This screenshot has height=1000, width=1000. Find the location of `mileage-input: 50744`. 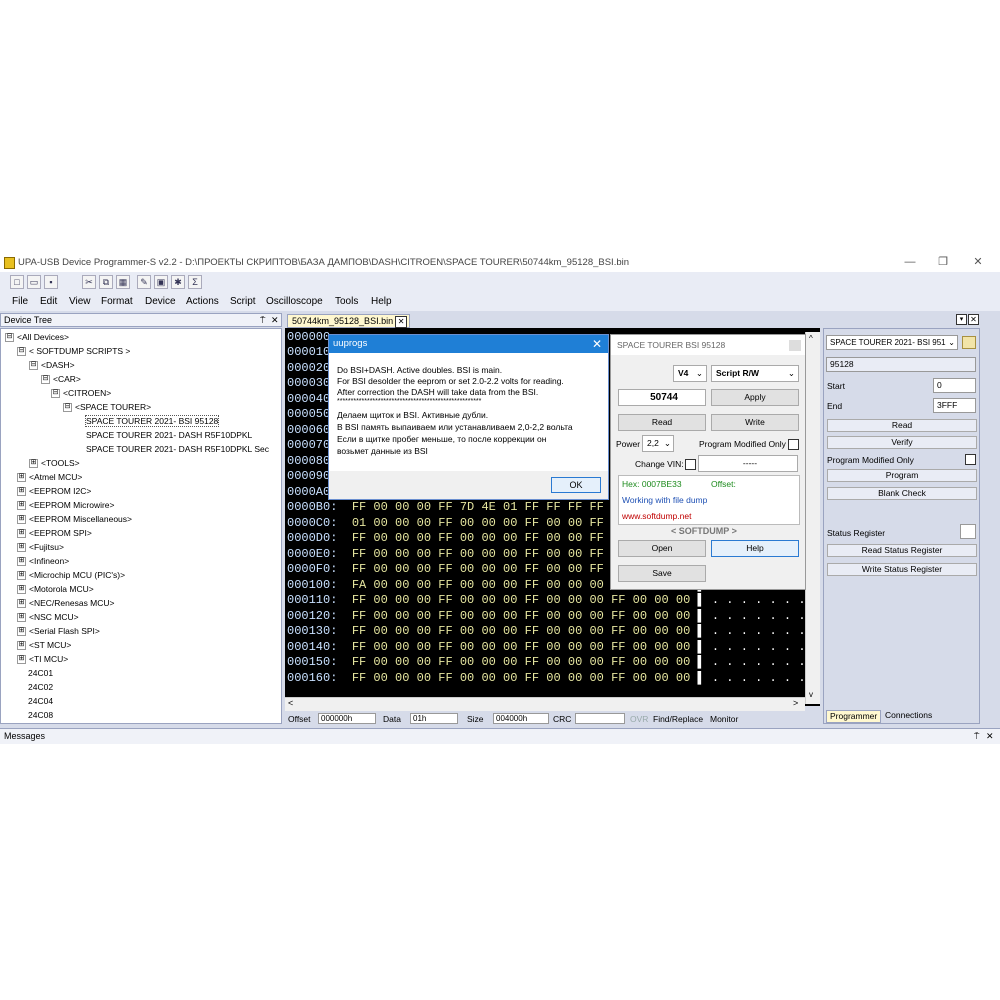

mileage-input: 50744 is located at coordinates (662, 397).